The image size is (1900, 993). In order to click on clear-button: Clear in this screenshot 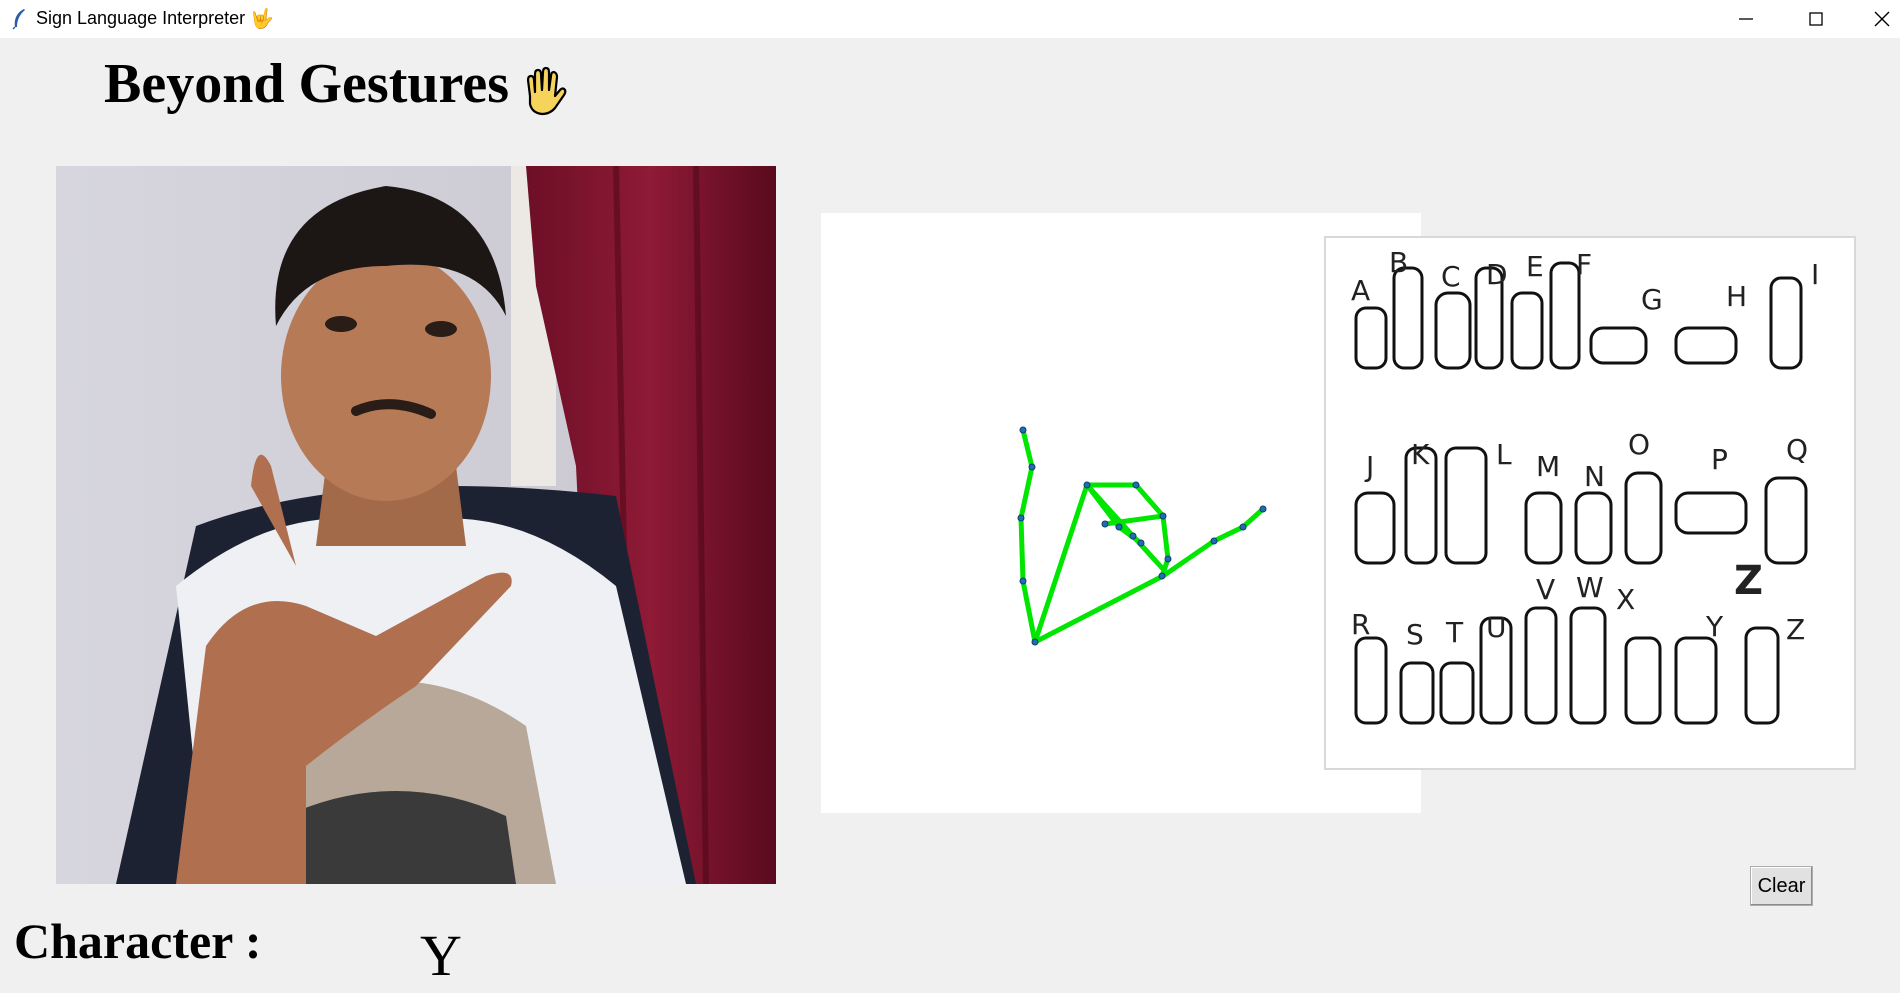, I will do `click(1781, 886)`.